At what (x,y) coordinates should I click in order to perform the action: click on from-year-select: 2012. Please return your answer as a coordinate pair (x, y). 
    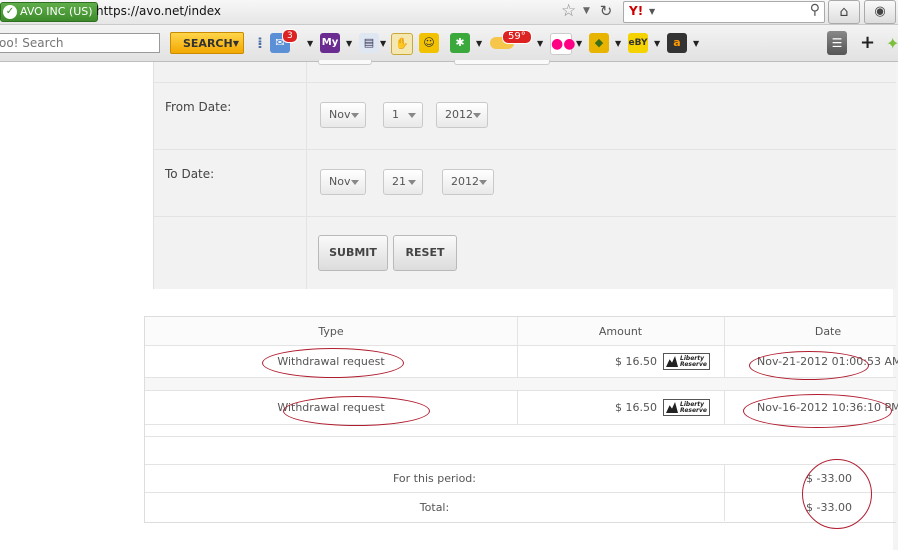
    Looking at the image, I should click on (462, 115).